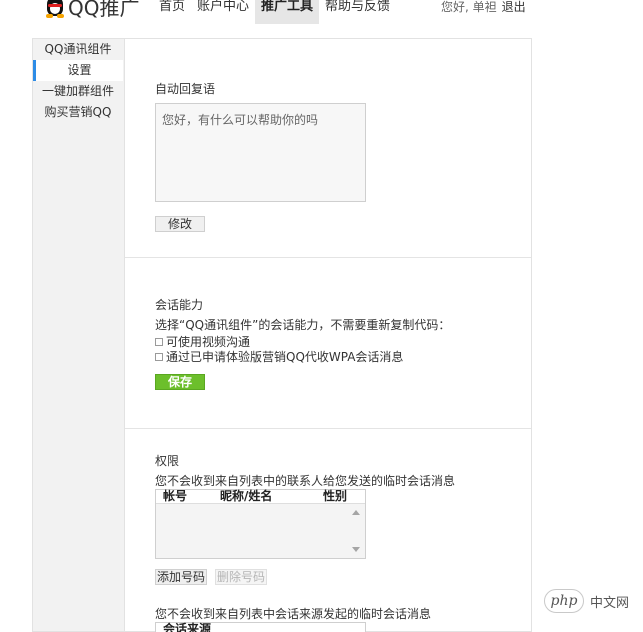 This screenshot has height=632, width=643. What do you see at coordinates (172, 12) in the screenshot?
I see `nav-home: 首页` at bounding box center [172, 12].